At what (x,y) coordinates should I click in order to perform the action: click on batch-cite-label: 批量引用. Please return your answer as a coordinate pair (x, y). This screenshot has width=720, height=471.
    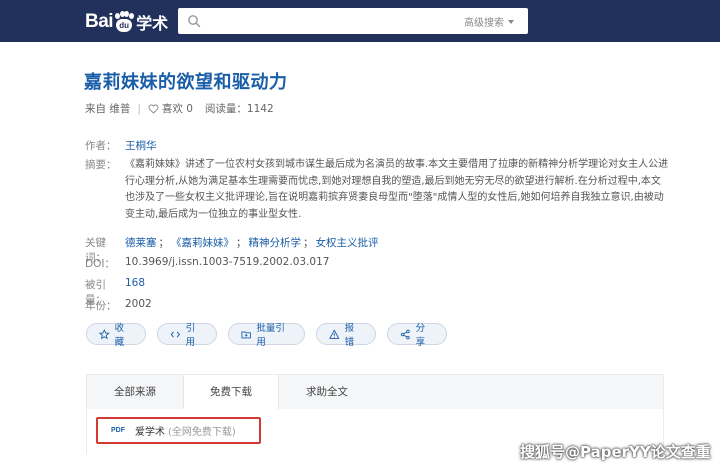
    Looking at the image, I should click on (270, 335).